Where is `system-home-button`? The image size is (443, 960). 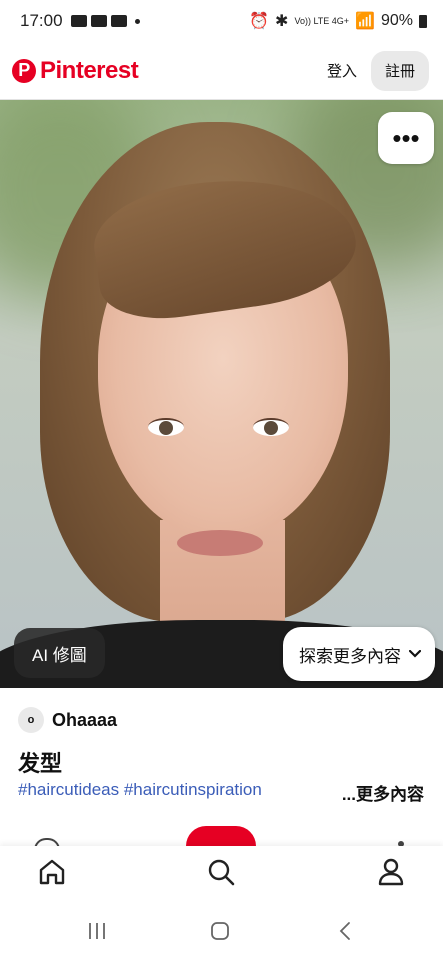
system-home-button is located at coordinates (220, 931).